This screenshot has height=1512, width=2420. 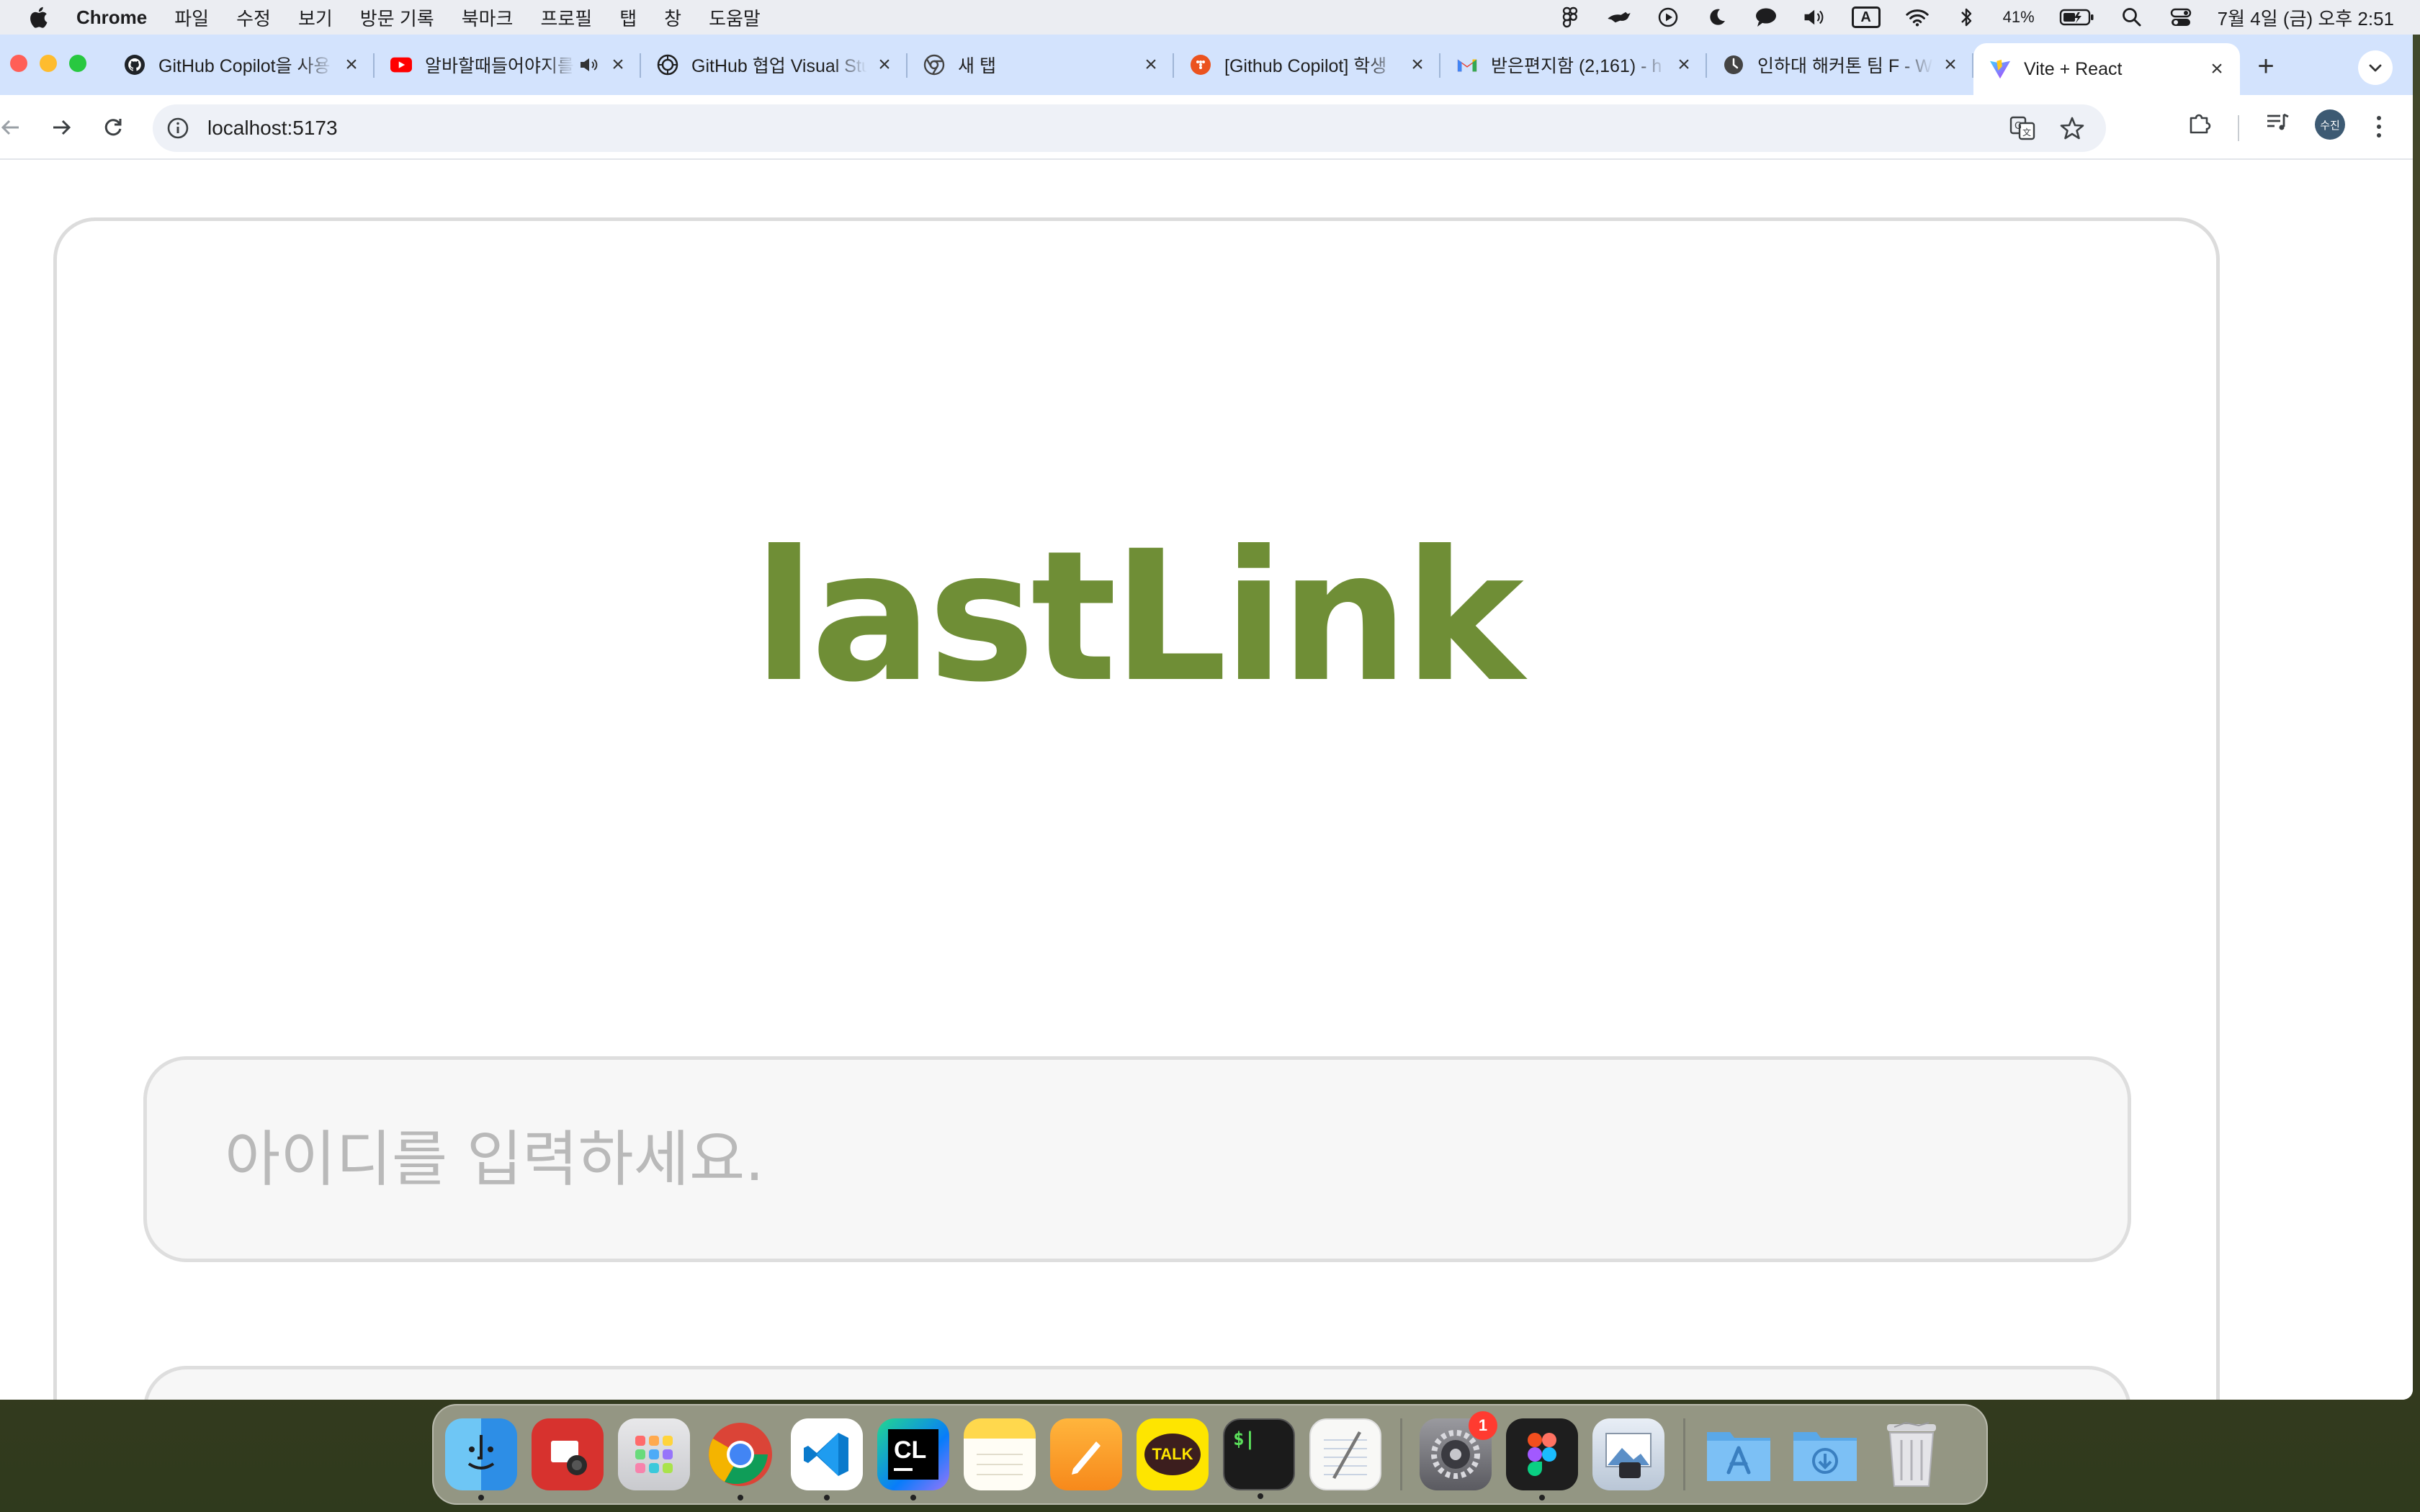 What do you see at coordinates (113, 127) in the screenshot?
I see `reload-button` at bounding box center [113, 127].